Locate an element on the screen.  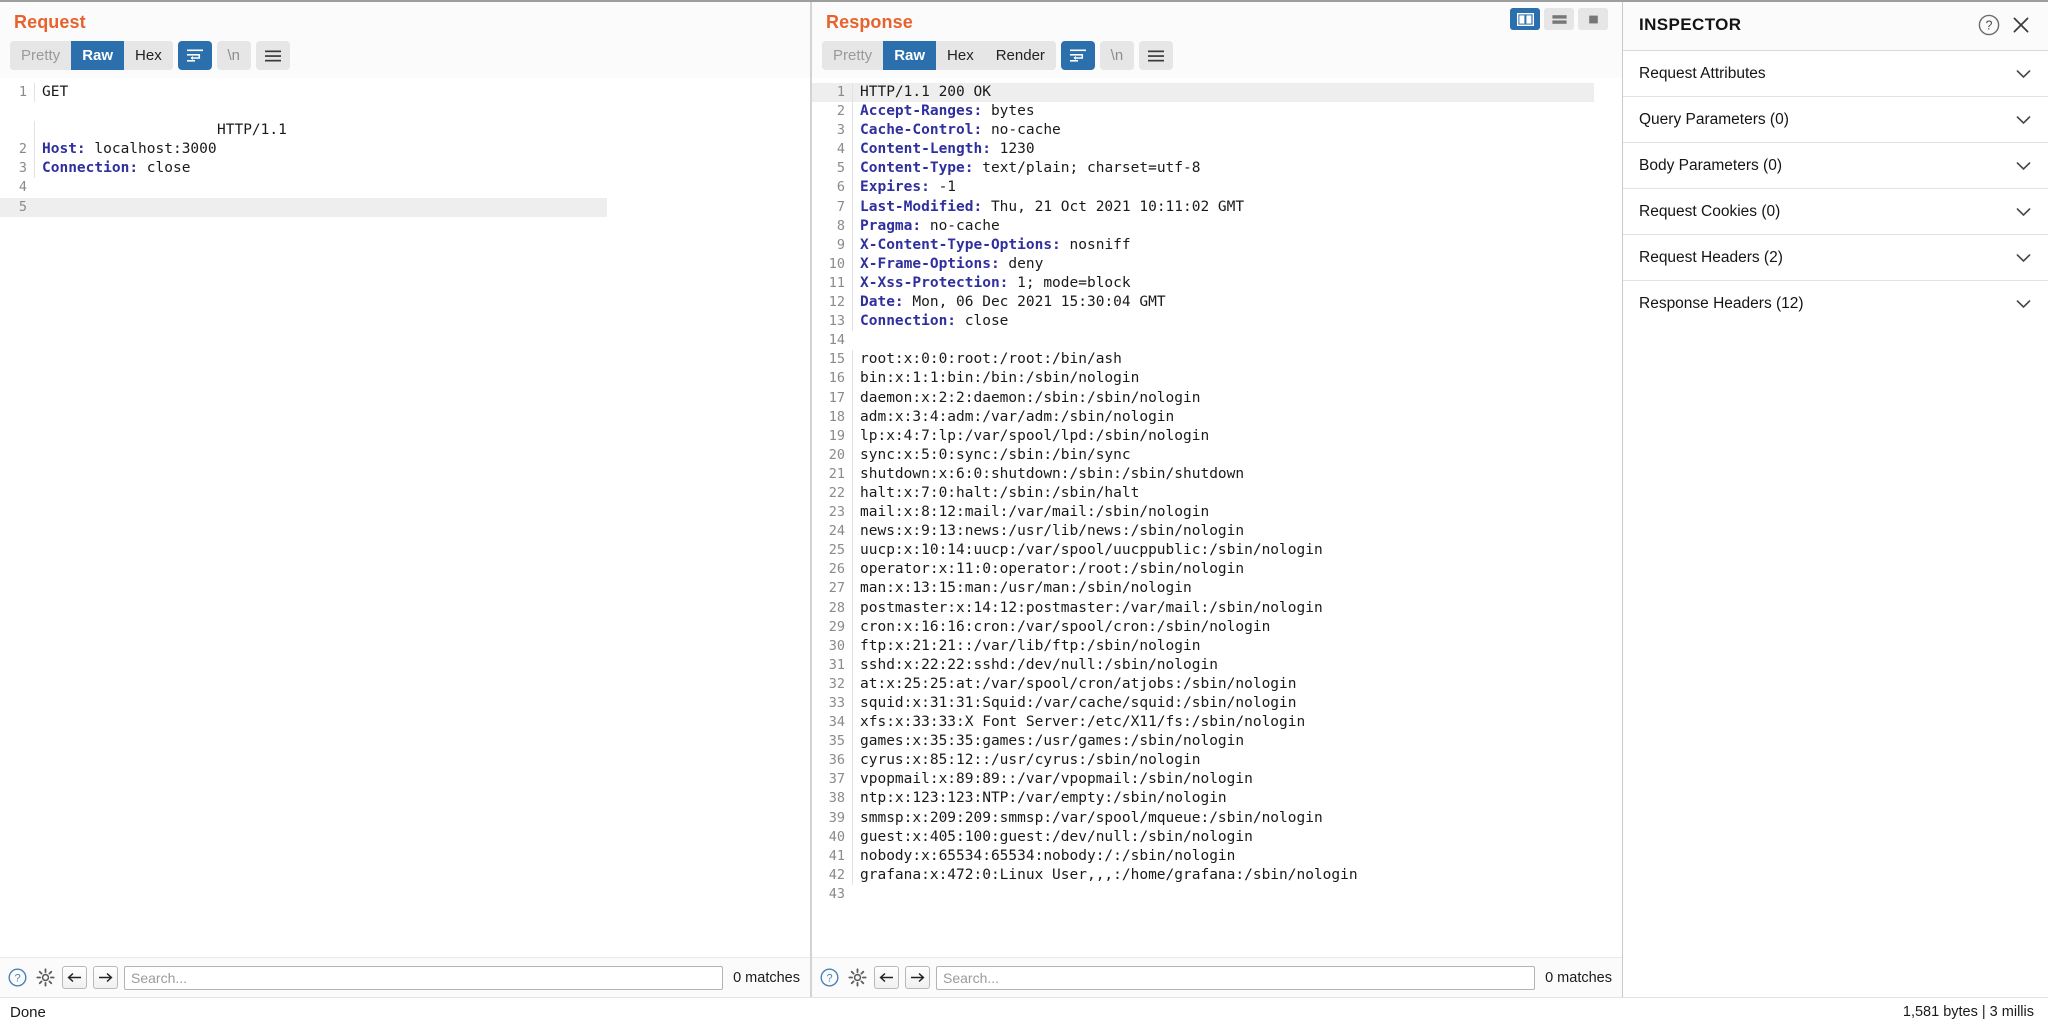
inspector-section-row: Request Cookies (0) is located at coordinates (1835, 211).